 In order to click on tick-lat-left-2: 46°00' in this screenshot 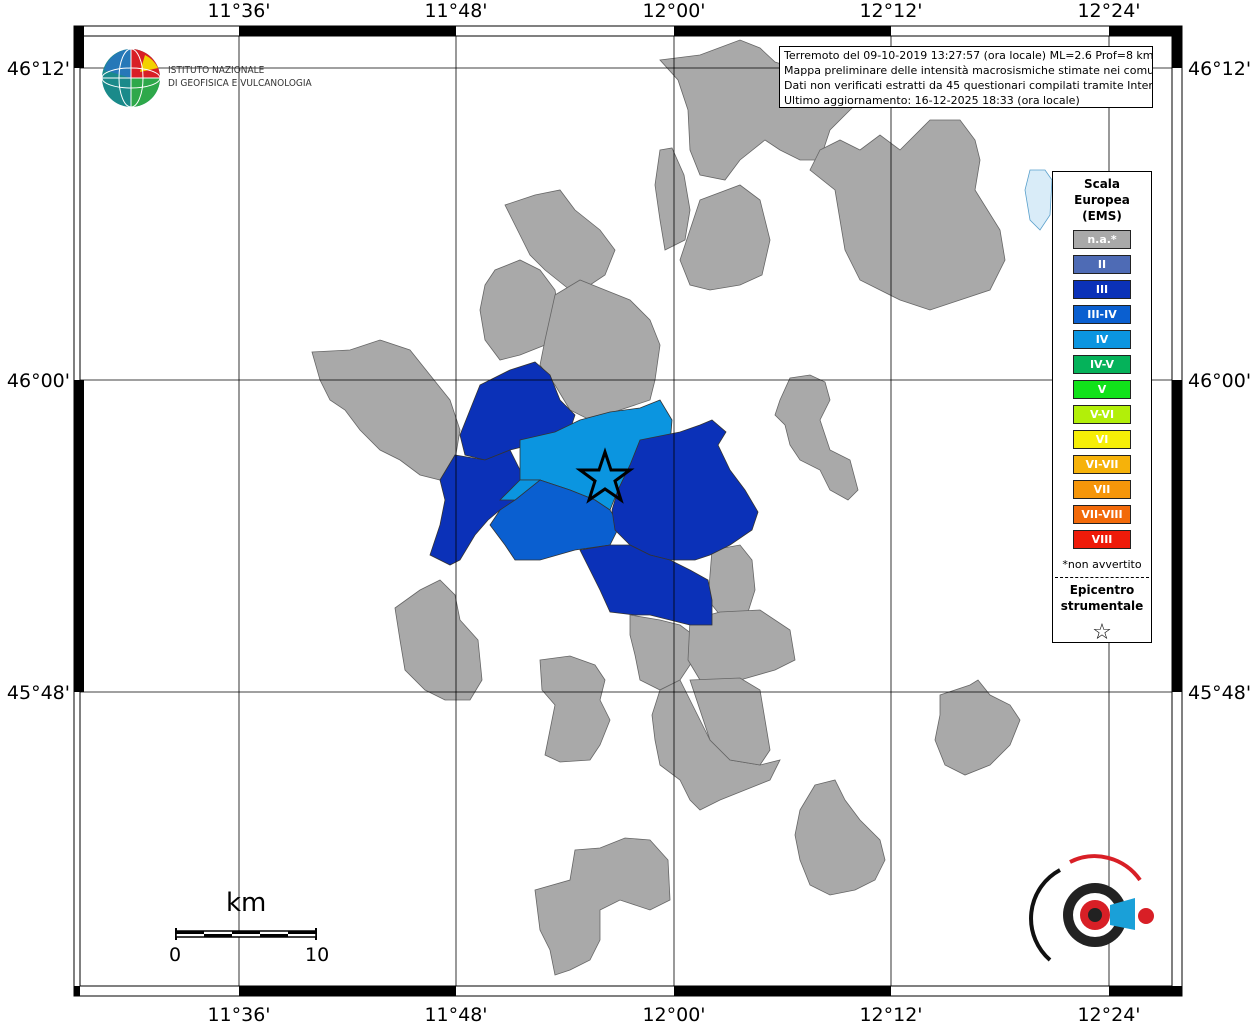, I will do `click(38, 381)`.